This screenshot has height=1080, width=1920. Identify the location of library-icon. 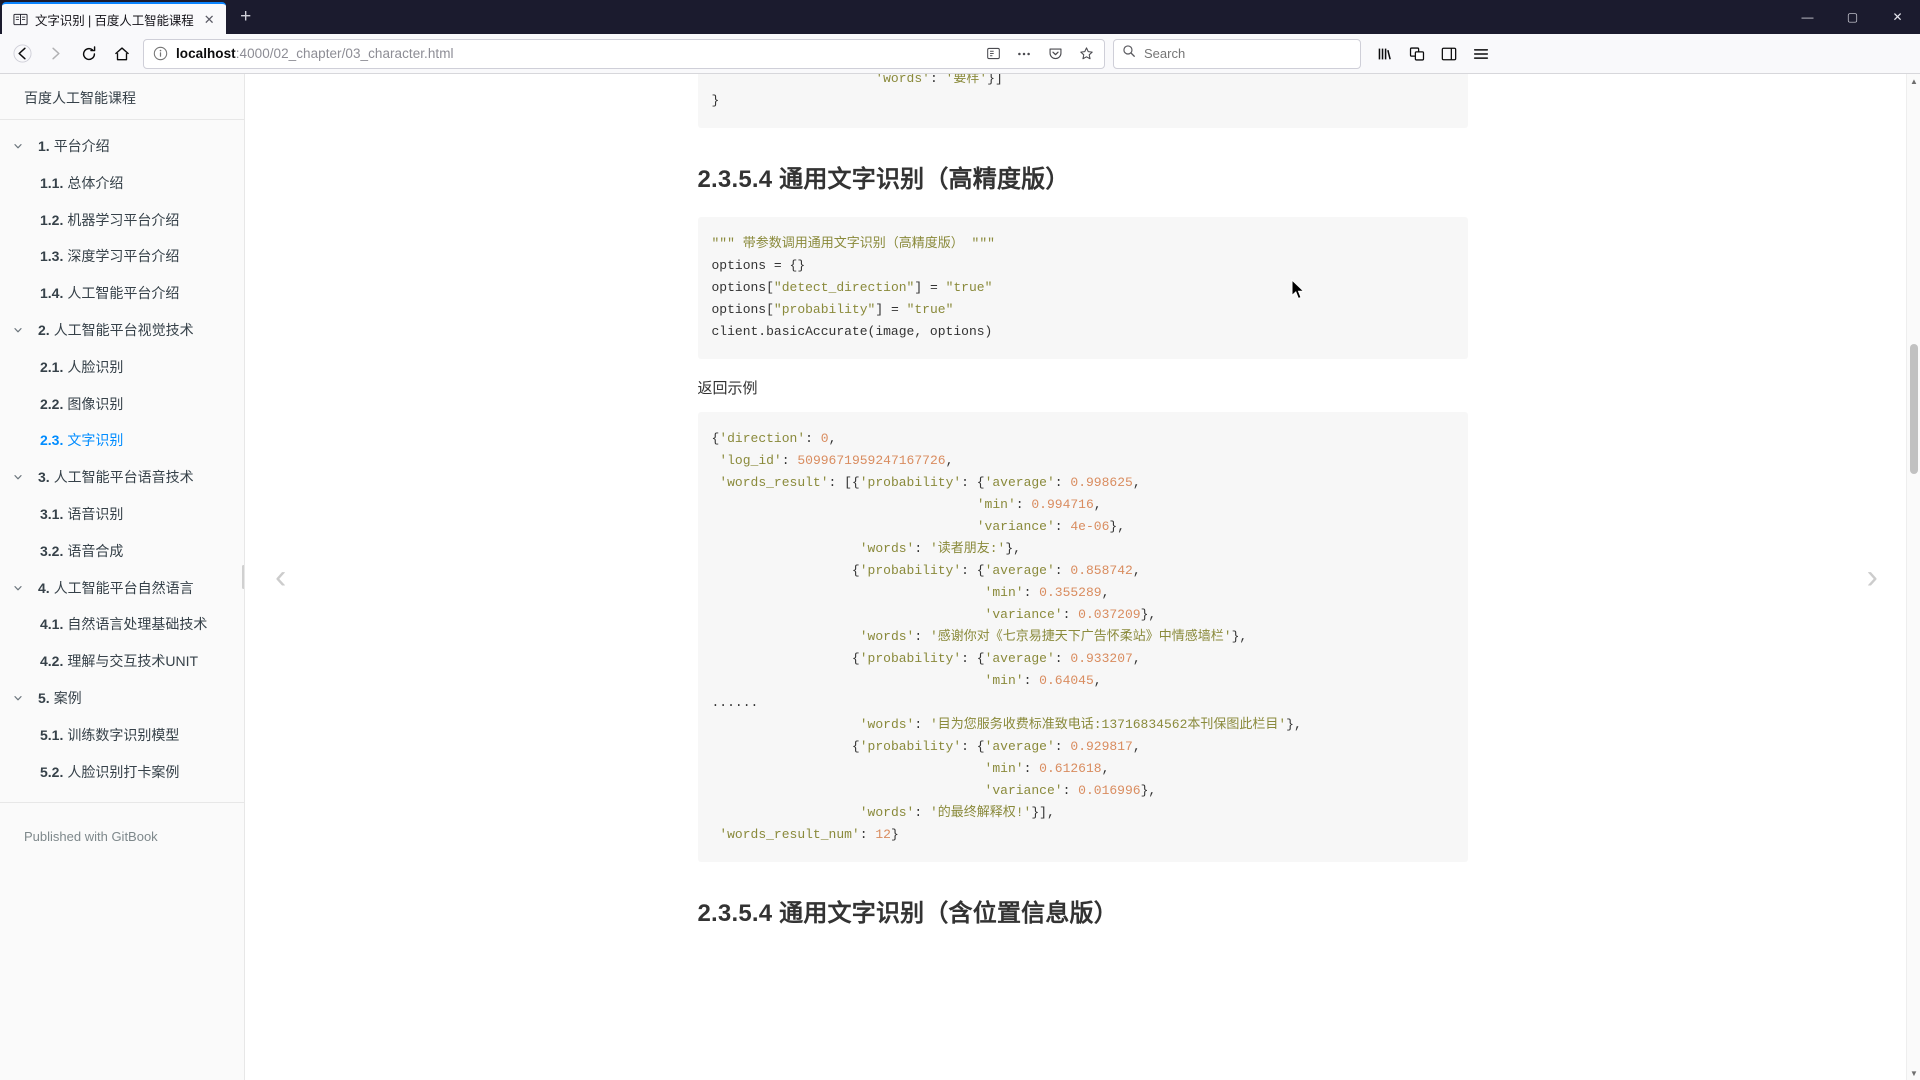
(1384, 53).